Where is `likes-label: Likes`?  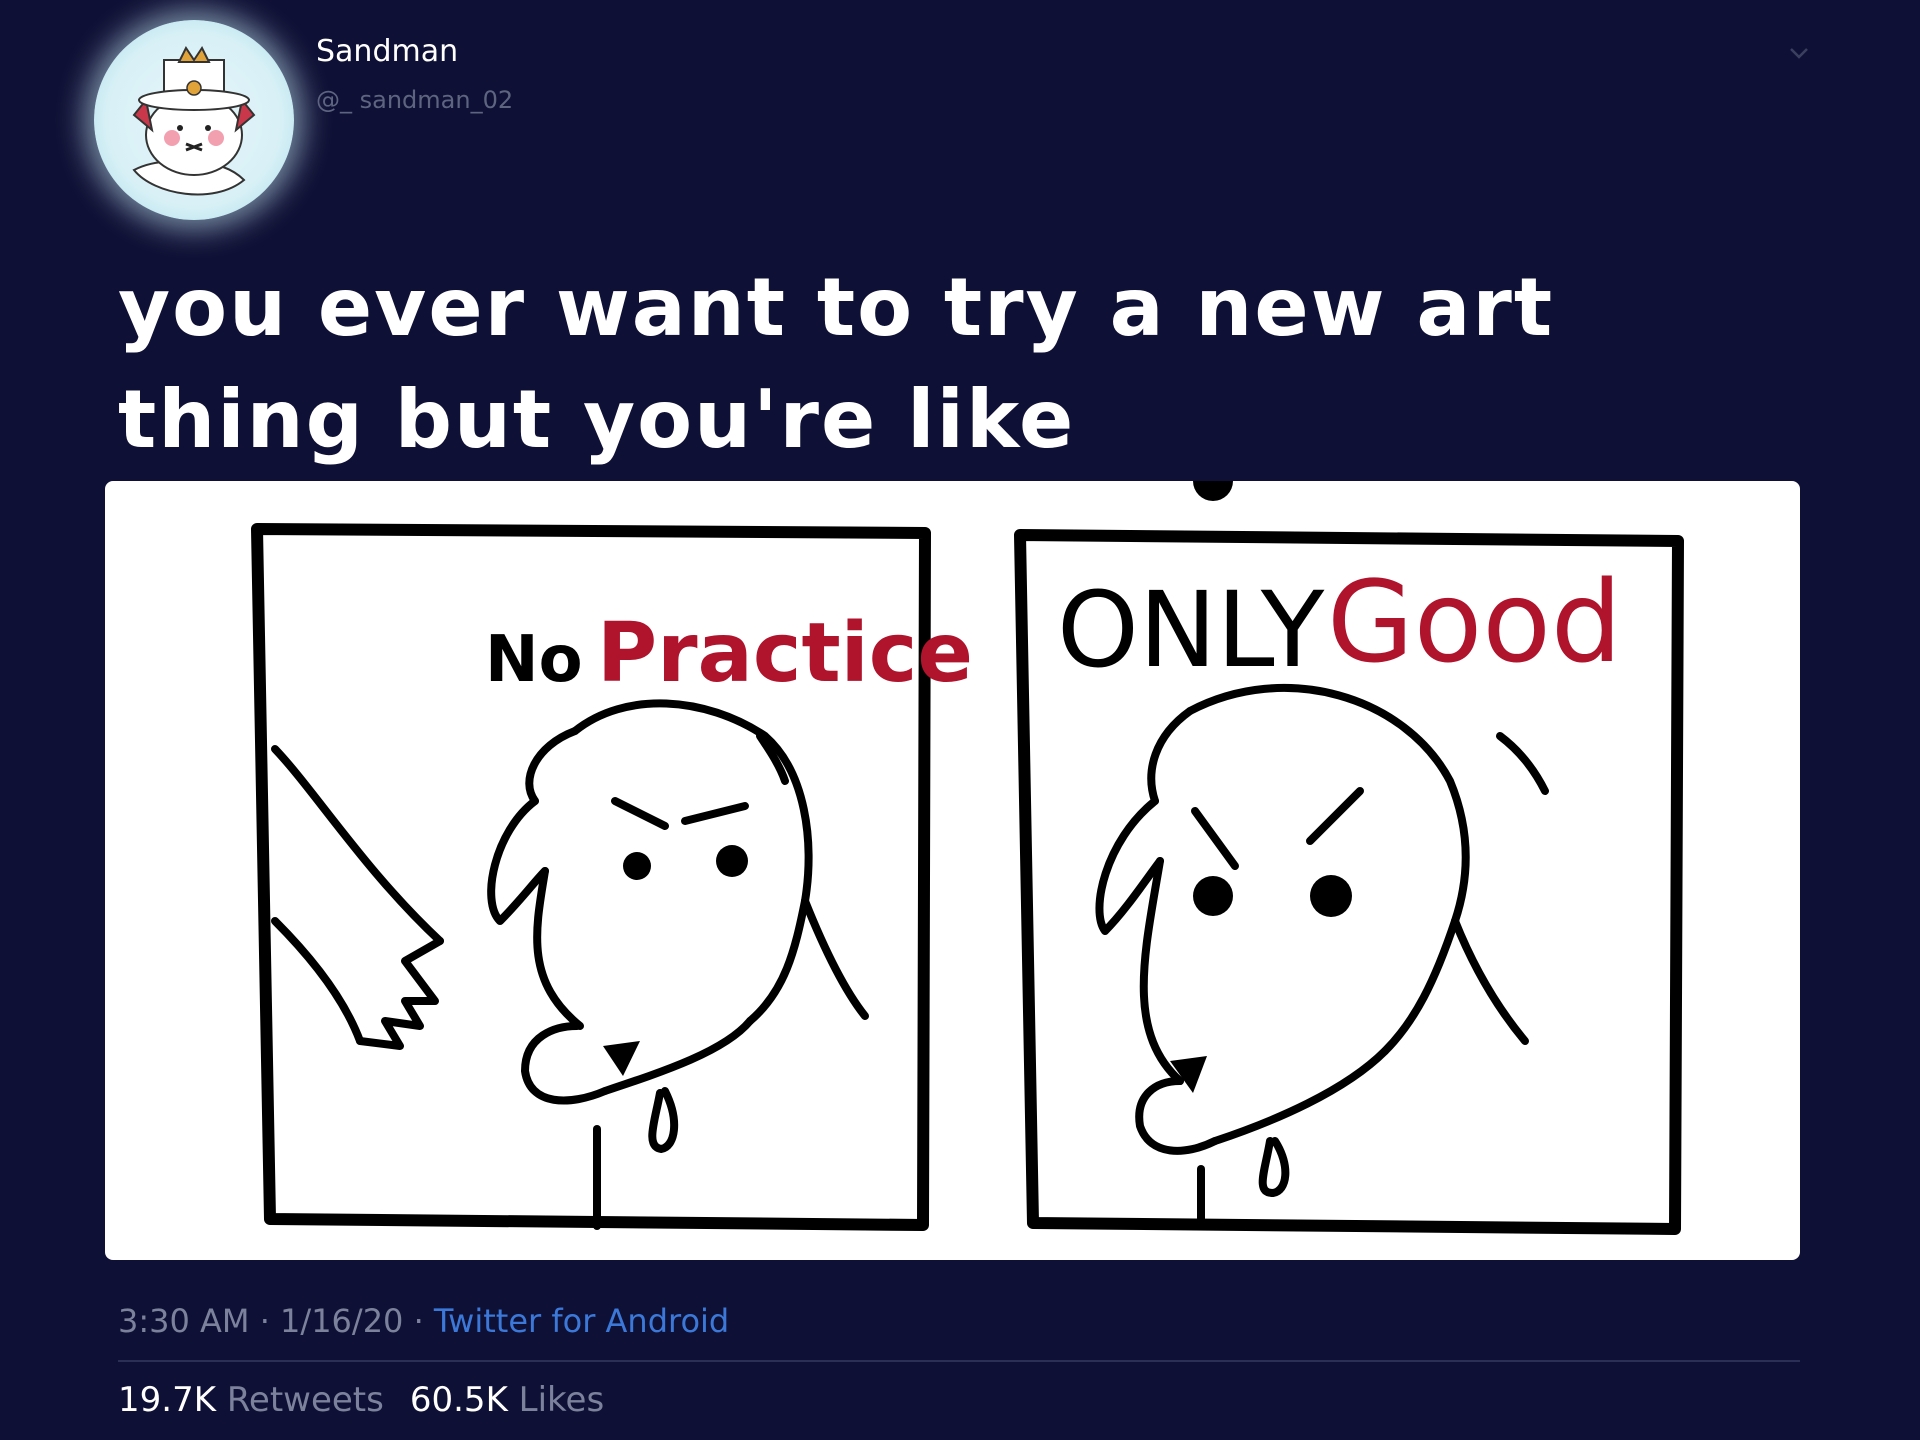
likes-label: Likes is located at coordinates (561, 1400).